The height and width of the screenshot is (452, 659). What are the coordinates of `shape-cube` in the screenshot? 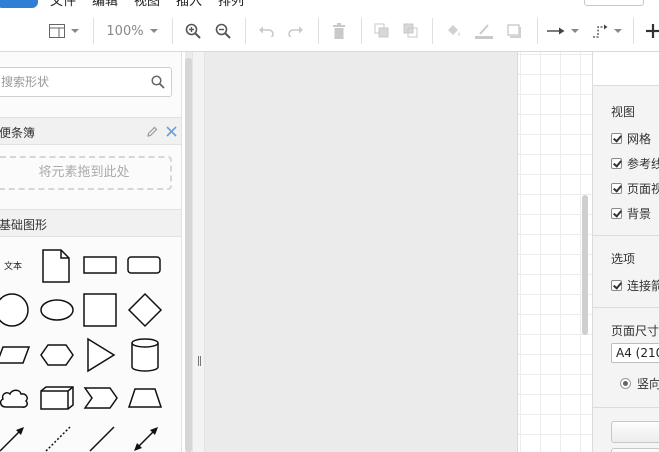 It's located at (57, 398).